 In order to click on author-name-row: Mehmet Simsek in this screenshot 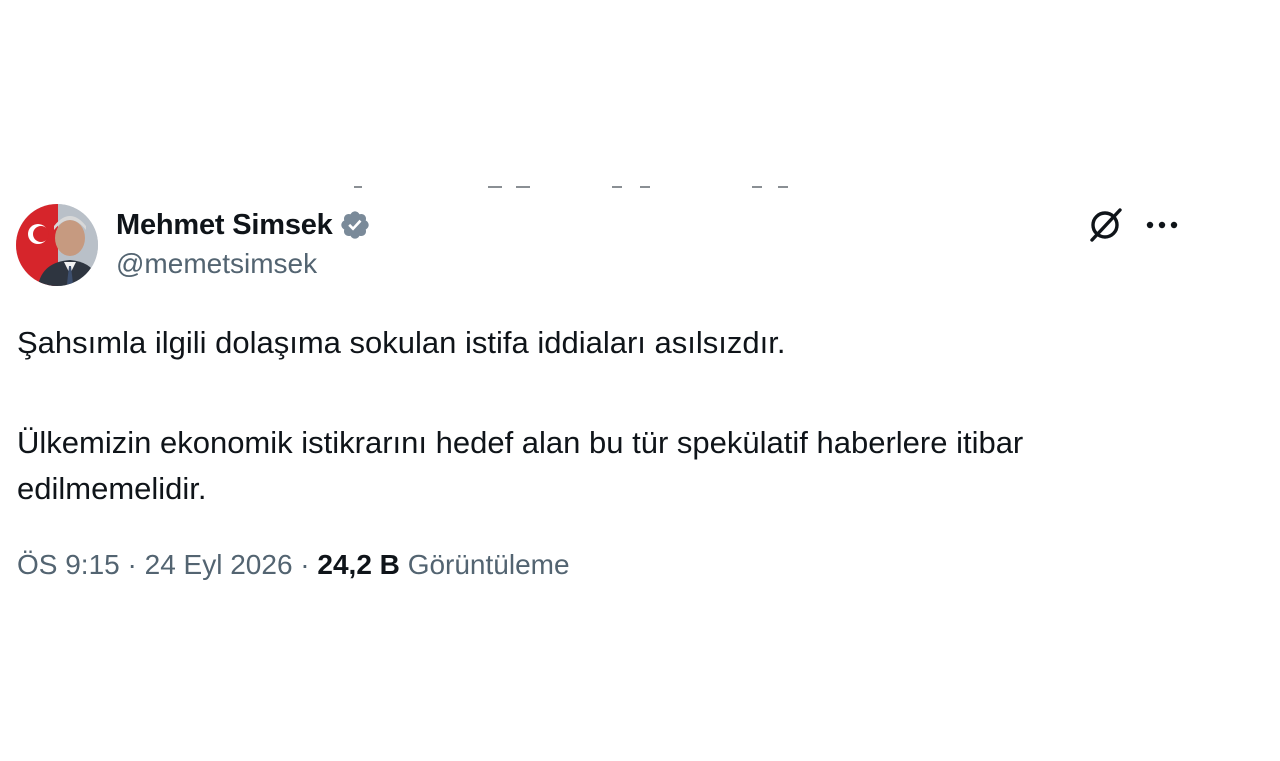, I will do `click(243, 225)`.